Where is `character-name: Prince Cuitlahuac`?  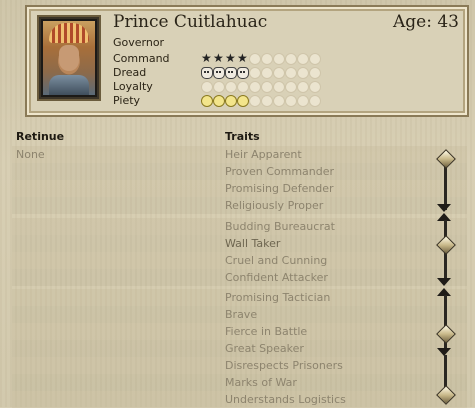 character-name: Prince Cuitlahuac is located at coordinates (190, 22).